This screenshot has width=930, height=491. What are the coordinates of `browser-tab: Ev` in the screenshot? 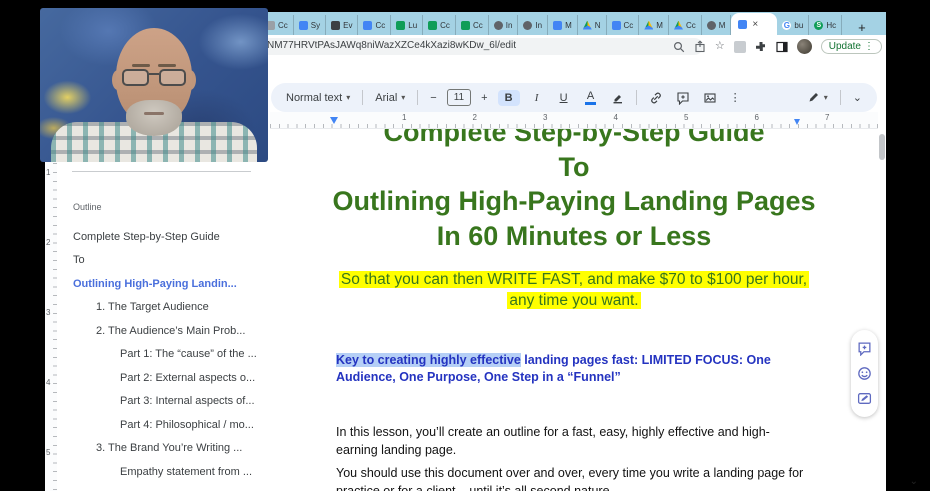 It's located at (342, 25).